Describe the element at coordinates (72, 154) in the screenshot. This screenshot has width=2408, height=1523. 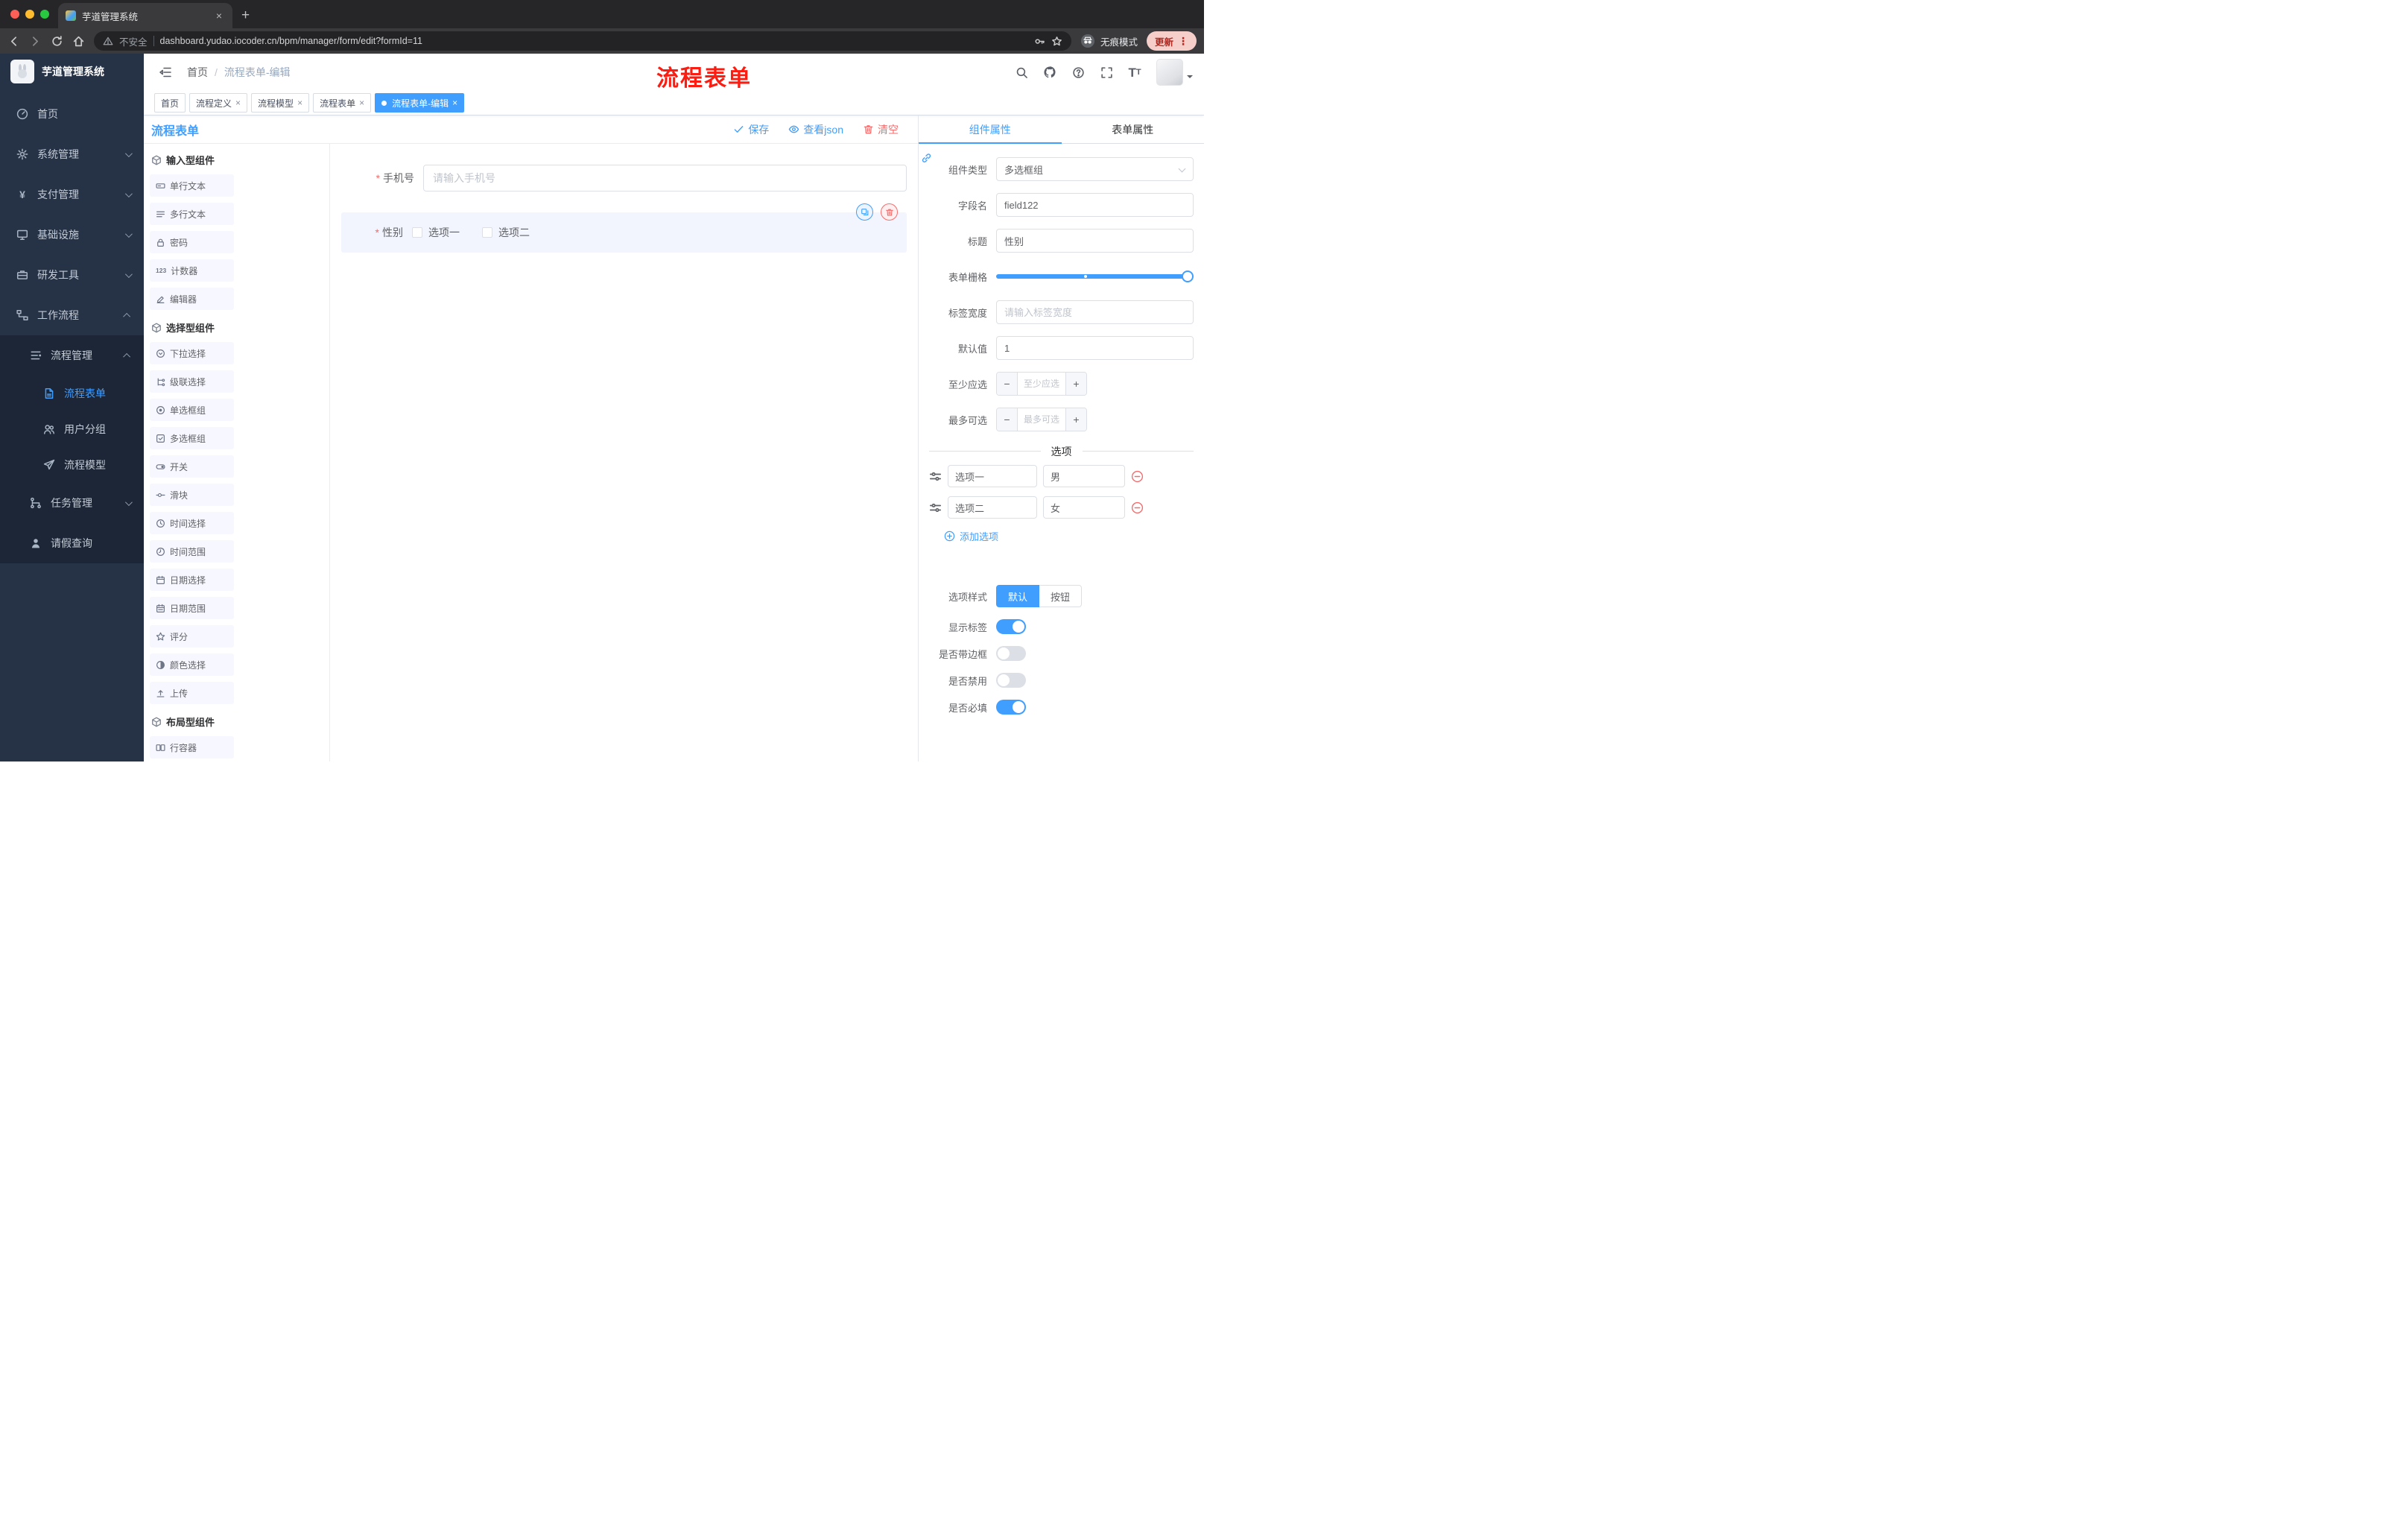
I see `sidebar-item-system-mgmt: 系统管理` at that location.